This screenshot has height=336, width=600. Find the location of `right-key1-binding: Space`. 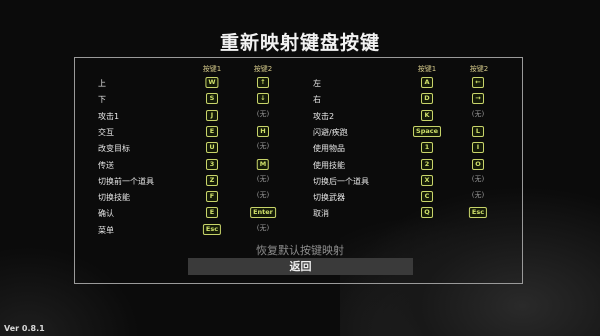

right-key1-binding: Space is located at coordinates (427, 131).